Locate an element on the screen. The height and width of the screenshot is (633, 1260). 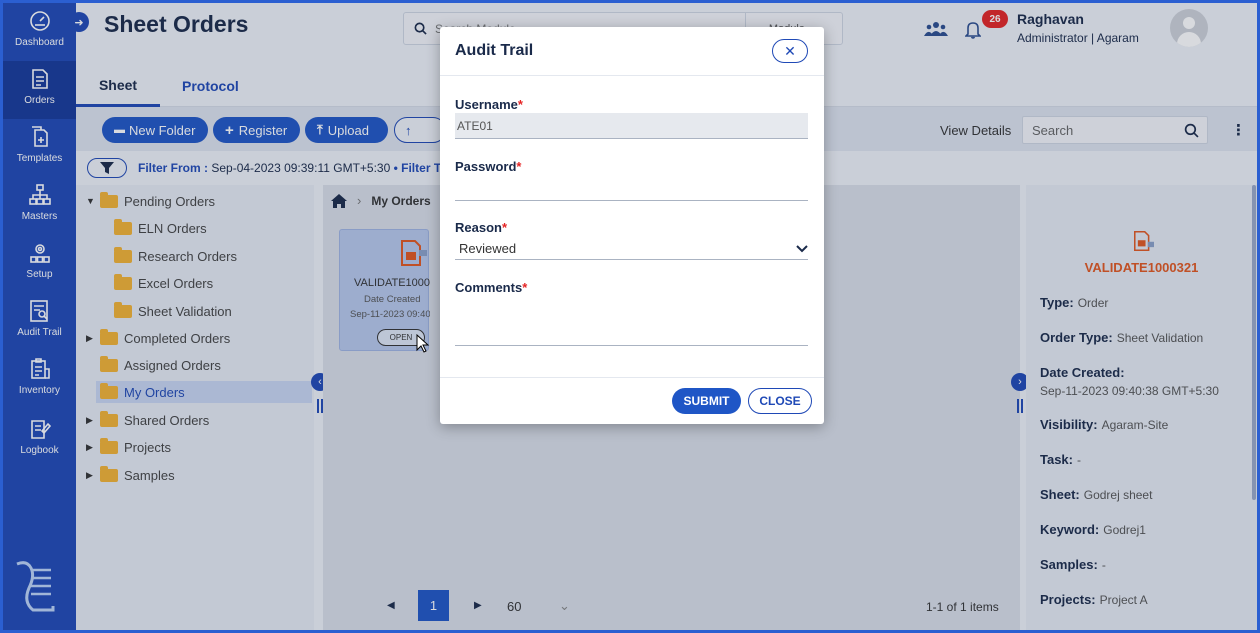
chevron-down-icon is located at coordinates (802, 248).